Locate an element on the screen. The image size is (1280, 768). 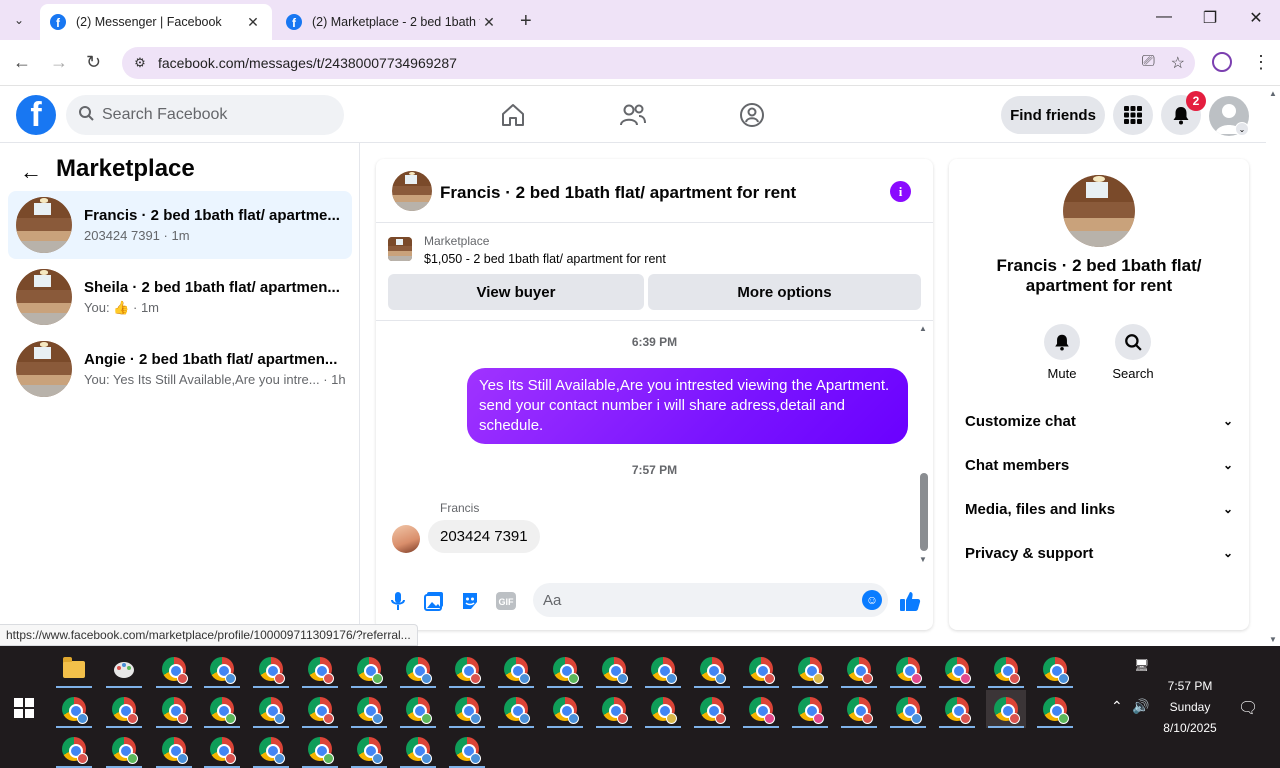
gif-icon: GIF is located at coordinates (506, 601).